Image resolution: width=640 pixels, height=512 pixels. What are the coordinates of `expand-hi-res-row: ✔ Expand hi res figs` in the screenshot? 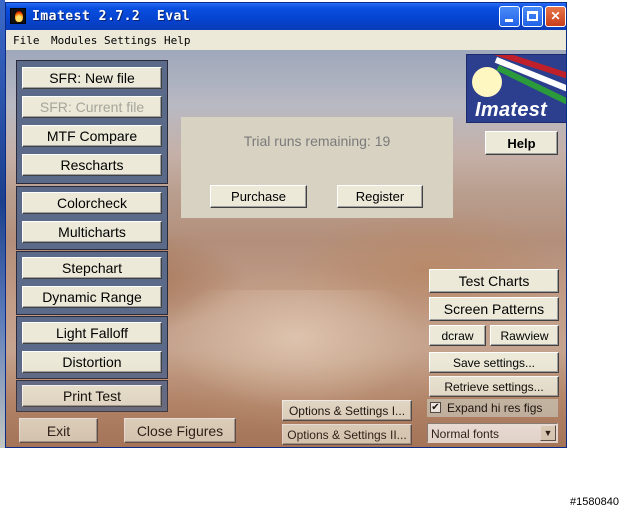 It's located at (492, 408).